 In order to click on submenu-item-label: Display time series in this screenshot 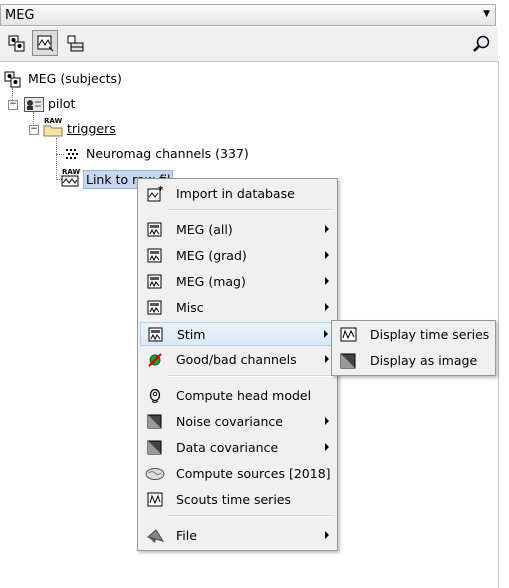, I will do `click(430, 334)`.